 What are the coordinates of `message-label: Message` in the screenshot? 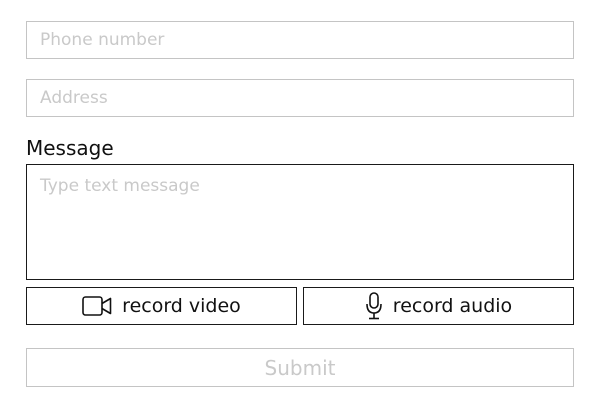 It's located at (70, 148).